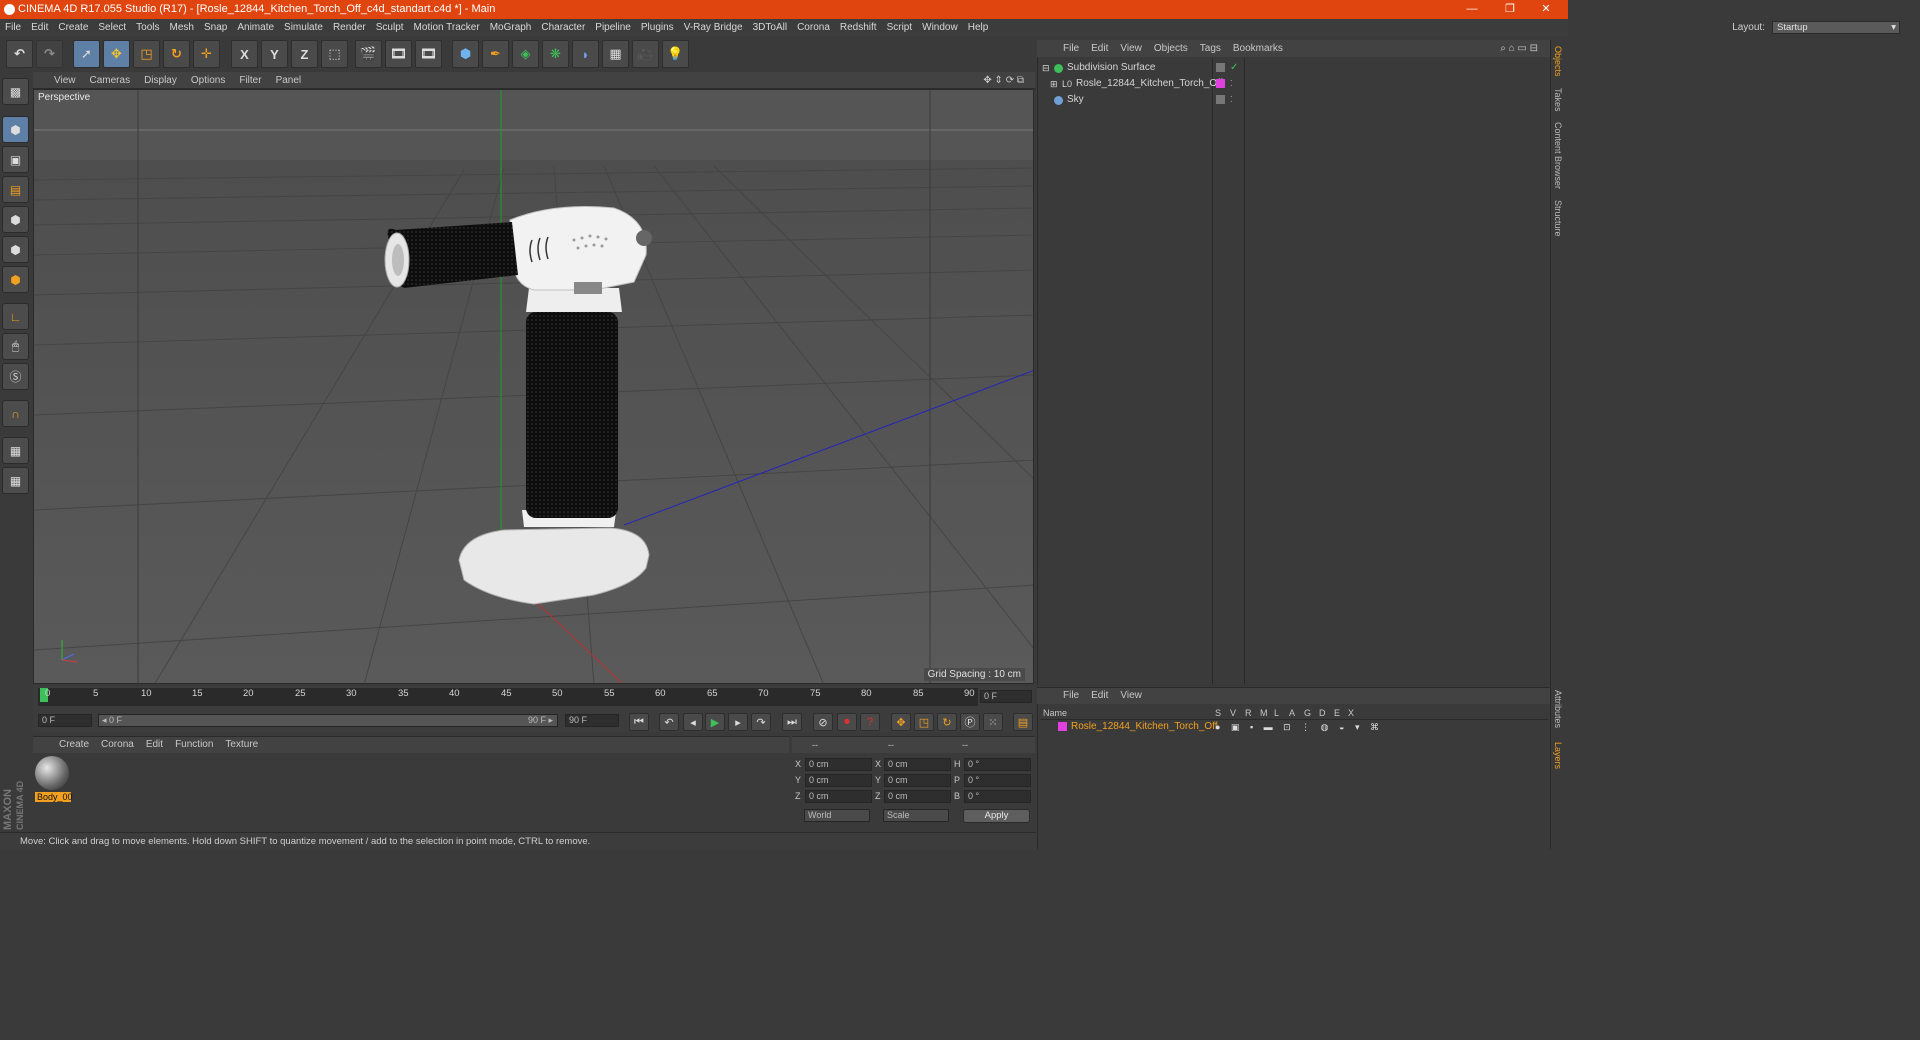  Describe the element at coordinates (1836, 27) in the screenshot. I see `layout-select: Startup ▾` at that location.